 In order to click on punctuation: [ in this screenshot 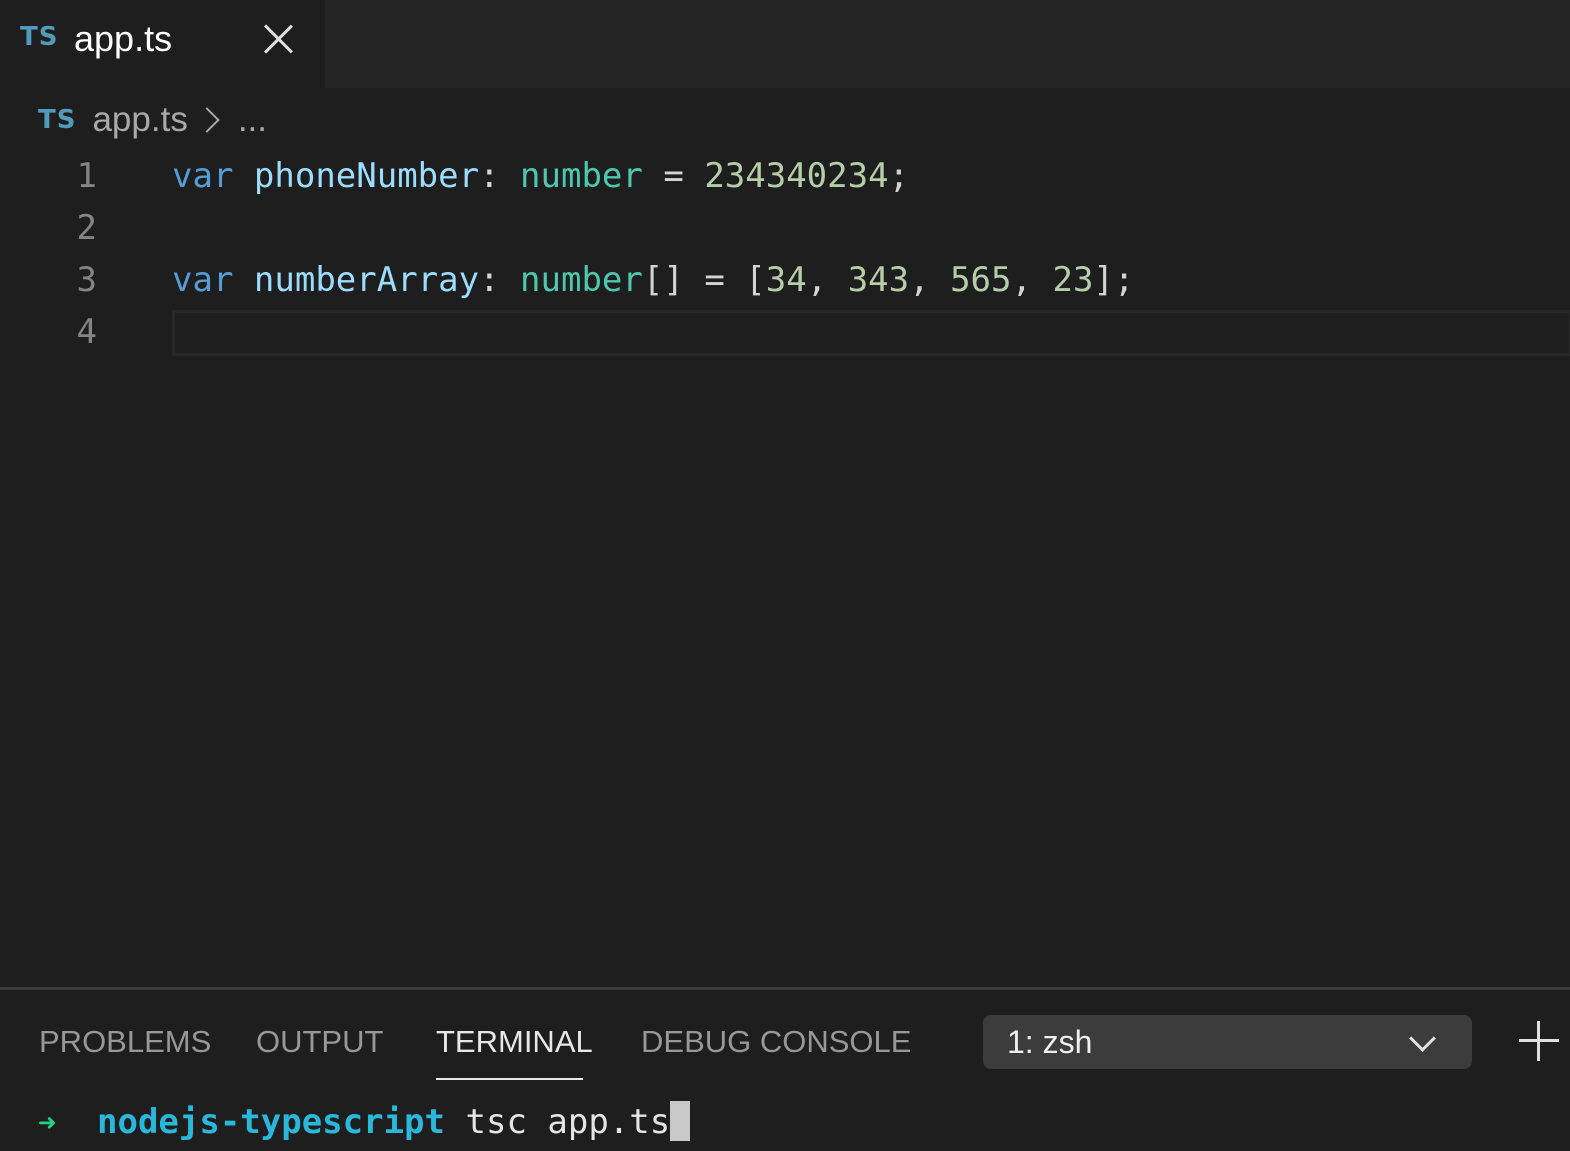, I will do `click(755, 280)`.